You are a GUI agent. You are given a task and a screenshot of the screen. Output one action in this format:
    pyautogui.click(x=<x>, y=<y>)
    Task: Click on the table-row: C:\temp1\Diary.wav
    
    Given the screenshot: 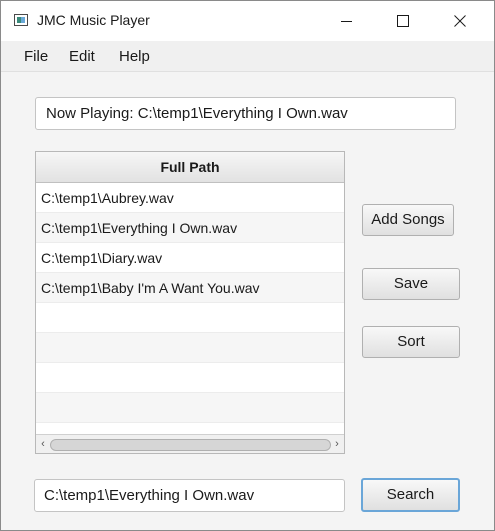 What is the action you would take?
    pyautogui.click(x=190, y=258)
    